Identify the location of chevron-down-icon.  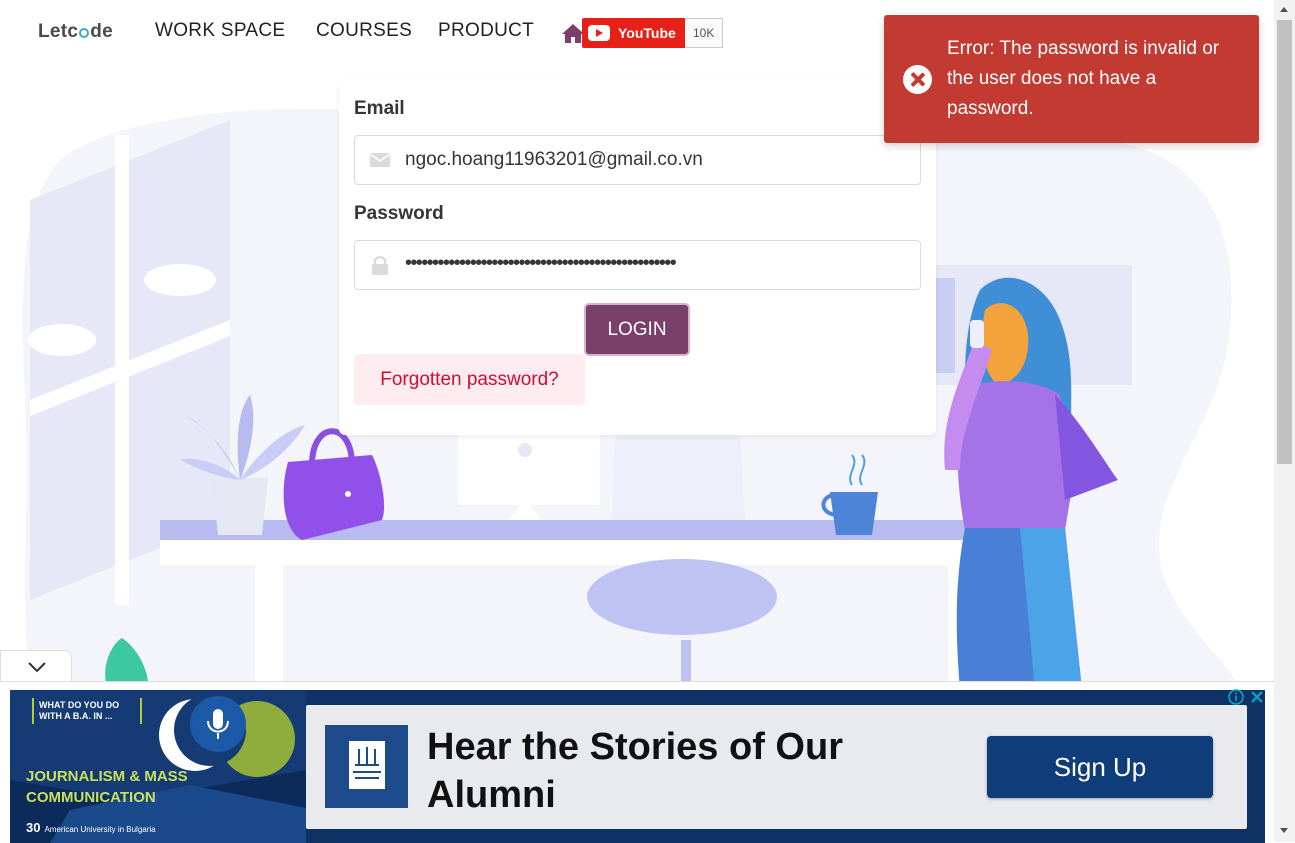
(37, 667).